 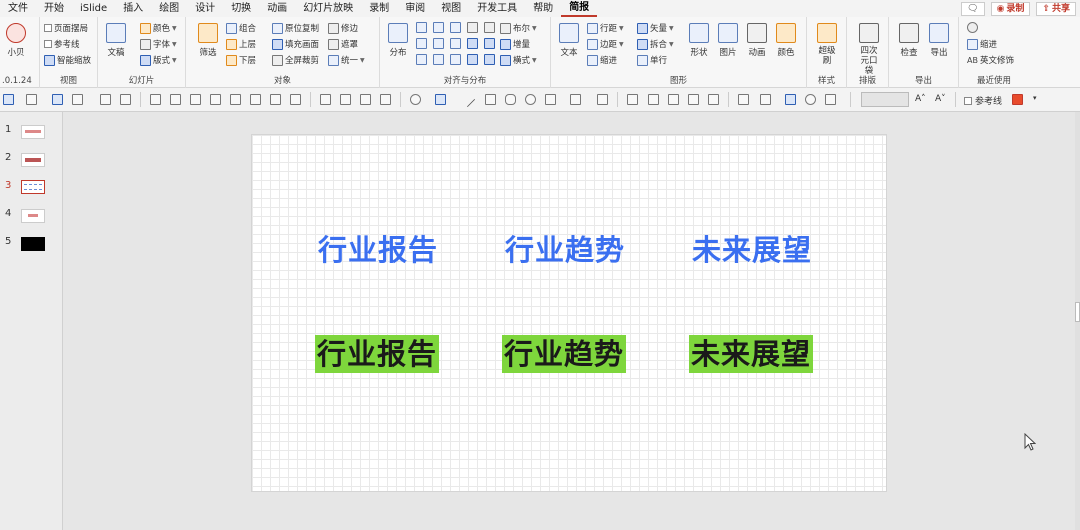 What do you see at coordinates (295, 28) in the screenshot?
I see `duplicate-in-place-button: 原位复制` at bounding box center [295, 28].